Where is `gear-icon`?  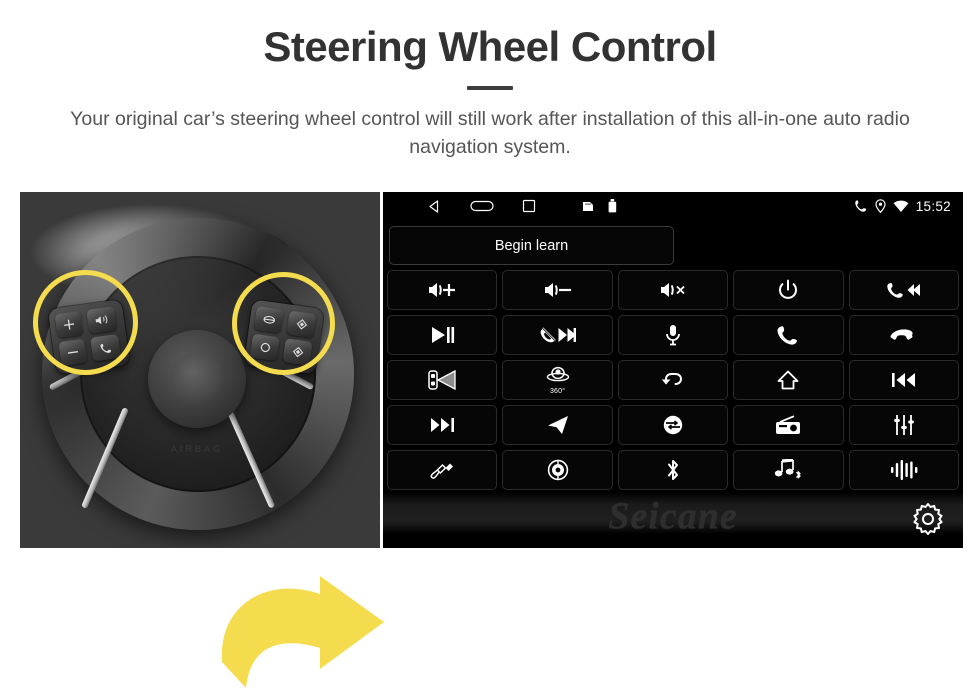
gear-icon is located at coordinates (928, 521).